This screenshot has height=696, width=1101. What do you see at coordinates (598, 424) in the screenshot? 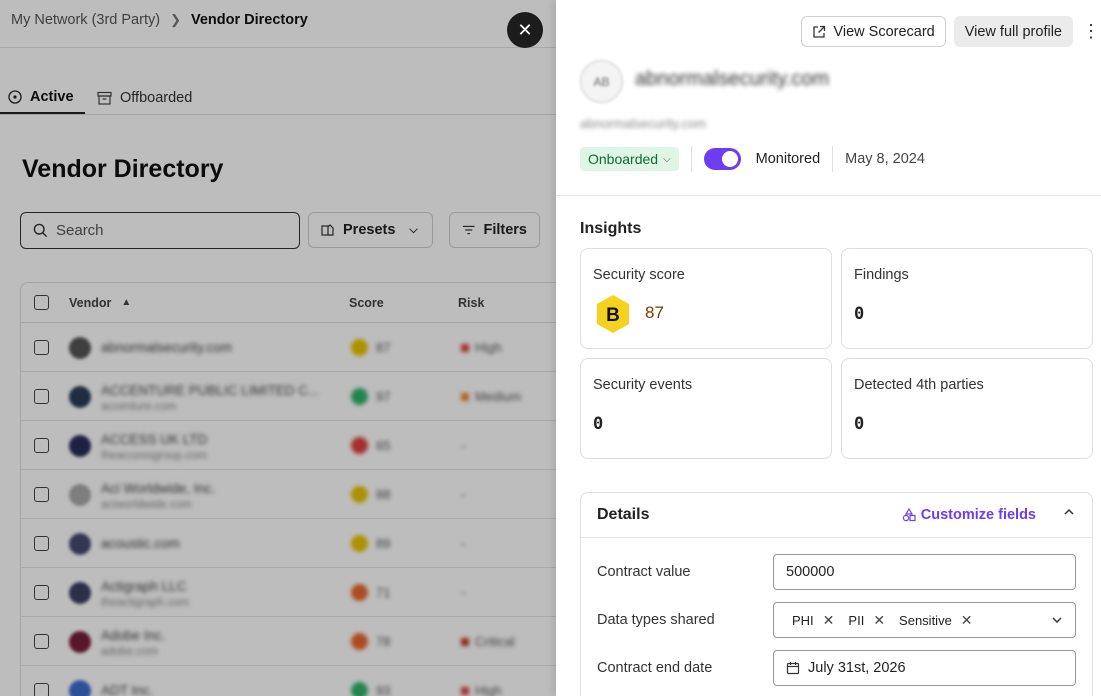
I see `security-events-value: 0` at bounding box center [598, 424].